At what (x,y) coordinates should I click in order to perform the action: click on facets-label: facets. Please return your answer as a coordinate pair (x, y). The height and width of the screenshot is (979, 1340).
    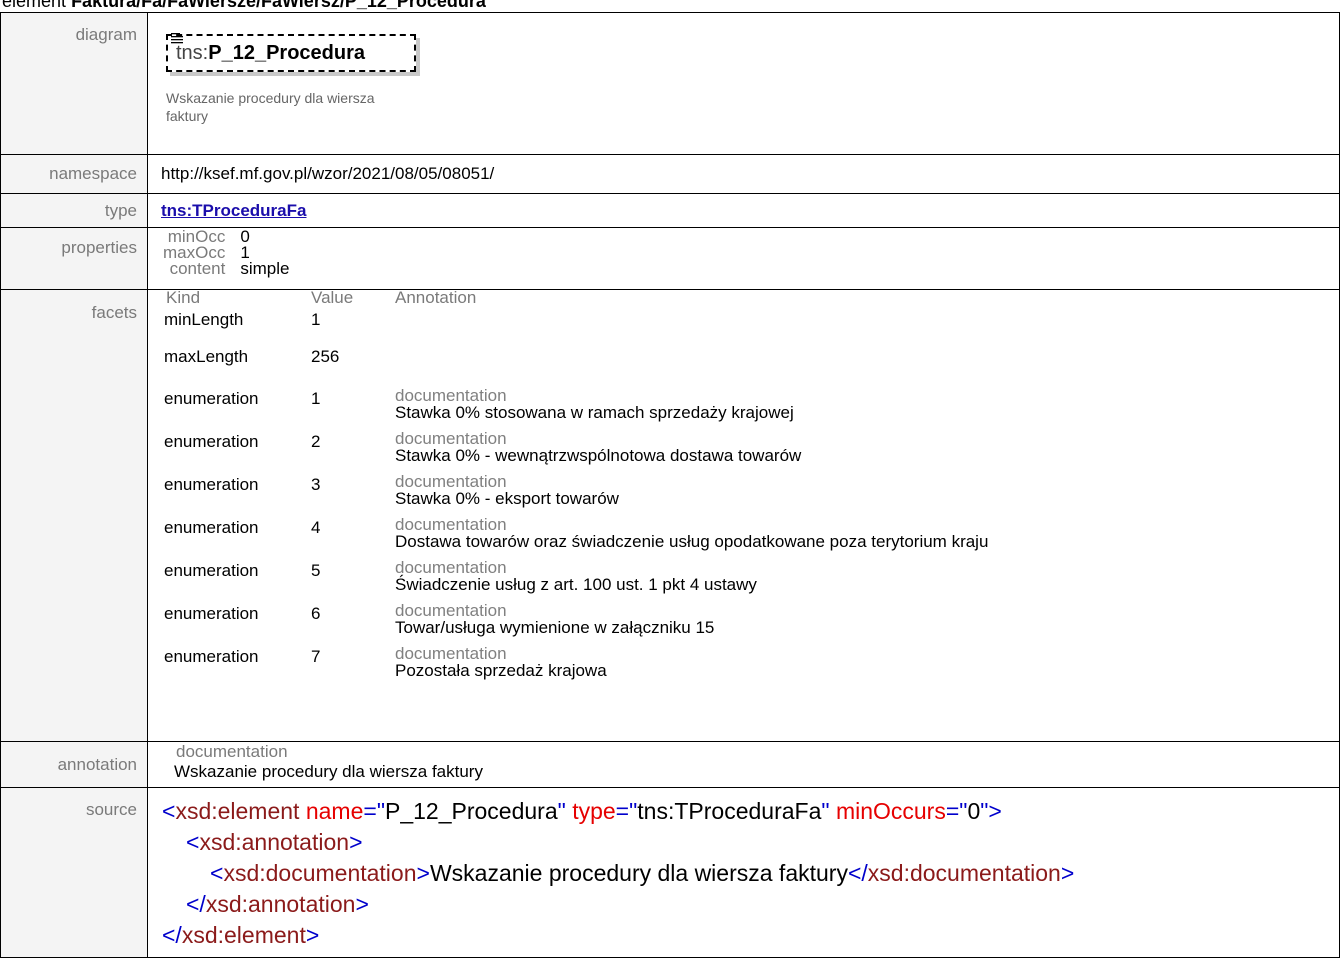
    Looking at the image, I should click on (74, 515).